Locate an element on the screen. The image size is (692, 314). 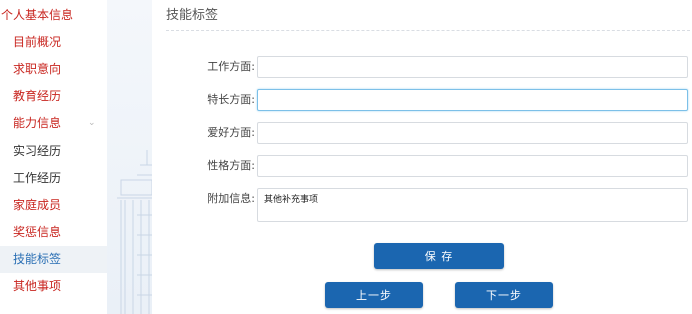
next-step-button: 下一步 is located at coordinates (504, 295).